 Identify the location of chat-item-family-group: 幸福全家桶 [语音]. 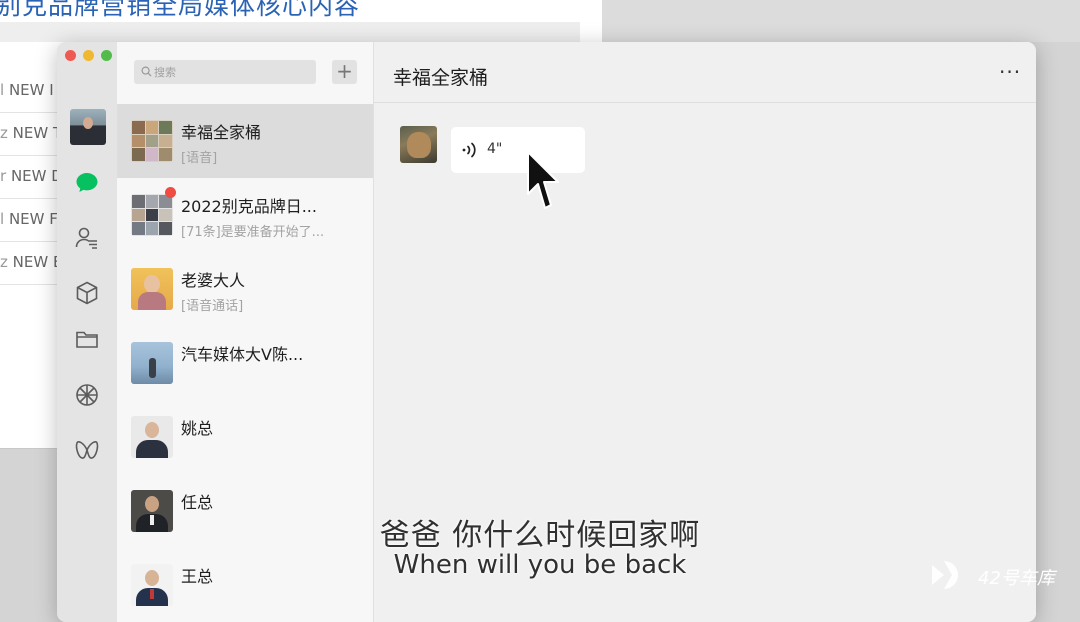
(245, 141).